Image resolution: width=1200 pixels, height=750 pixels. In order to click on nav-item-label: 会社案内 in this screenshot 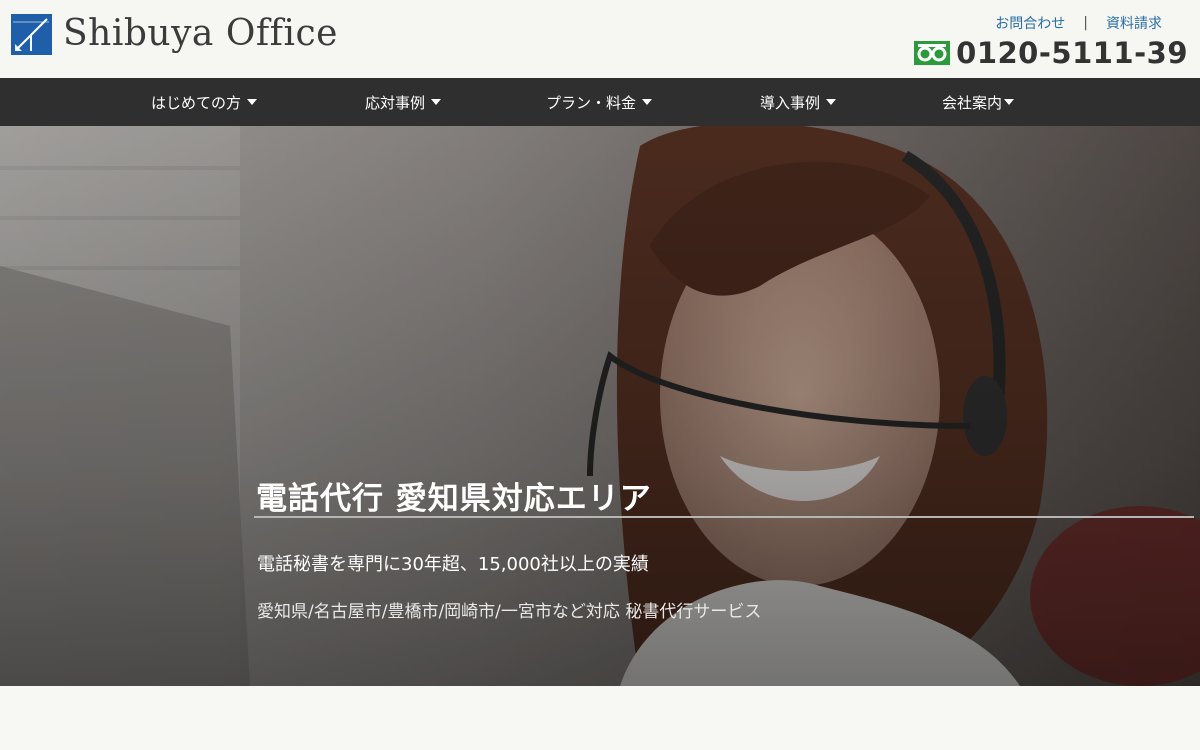, I will do `click(972, 102)`.